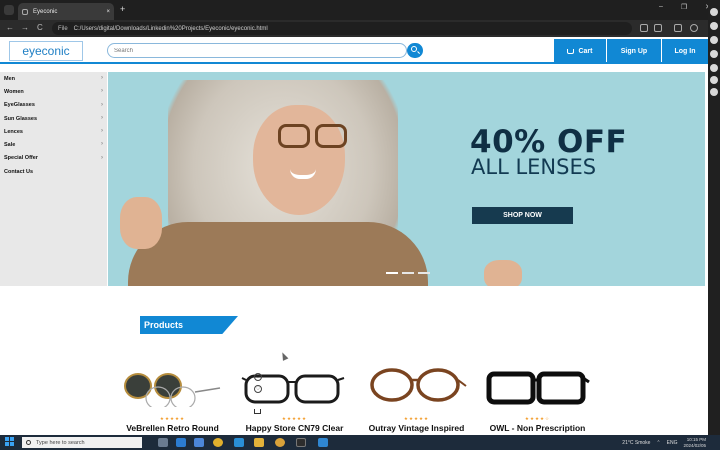 The height and width of the screenshot is (450, 720). I want to click on signup-button: Sign Up, so click(634, 51).